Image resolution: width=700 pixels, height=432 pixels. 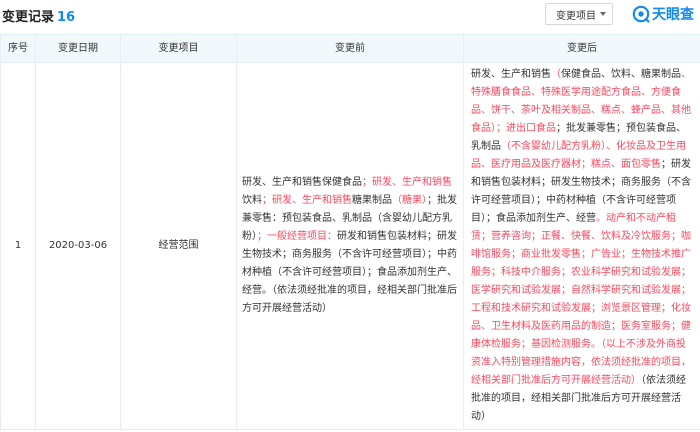 What do you see at coordinates (78, 246) in the screenshot?
I see `row-date: 2020-03-06` at bounding box center [78, 246].